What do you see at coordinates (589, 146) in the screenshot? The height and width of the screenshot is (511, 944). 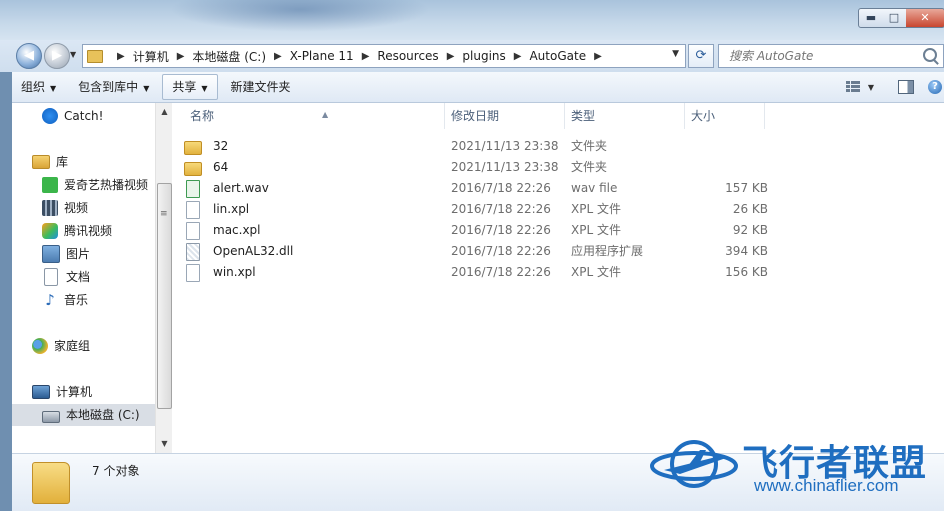 I see `file-type: 文件夹` at bounding box center [589, 146].